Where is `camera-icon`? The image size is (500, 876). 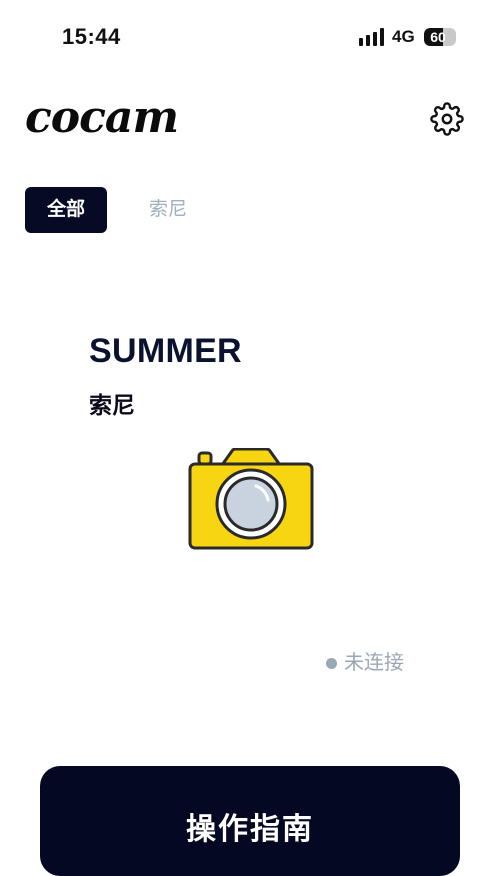
camera-icon is located at coordinates (251, 499).